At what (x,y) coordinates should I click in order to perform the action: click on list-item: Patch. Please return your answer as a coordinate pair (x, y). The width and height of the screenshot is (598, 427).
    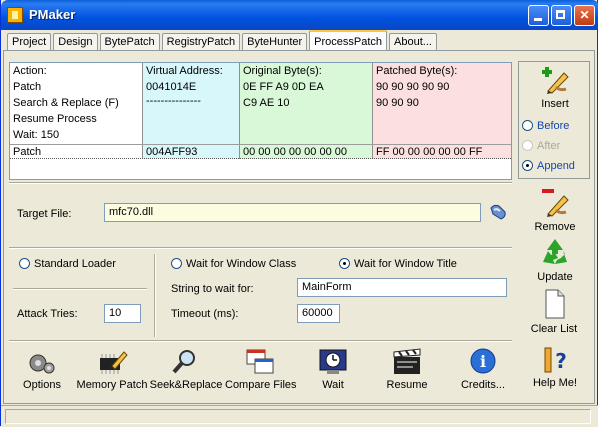
    Looking at the image, I should click on (27, 87).